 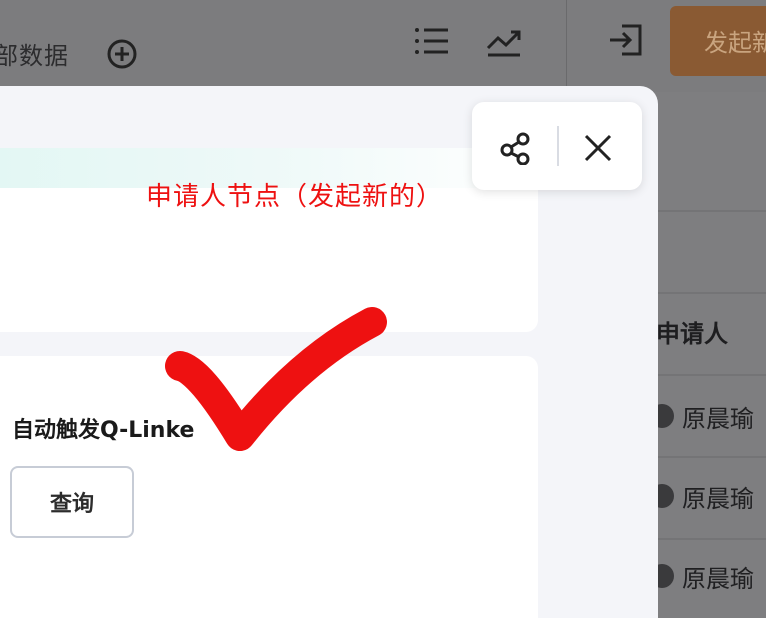 What do you see at coordinates (276, 379) in the screenshot?
I see `checkmark-annotation` at bounding box center [276, 379].